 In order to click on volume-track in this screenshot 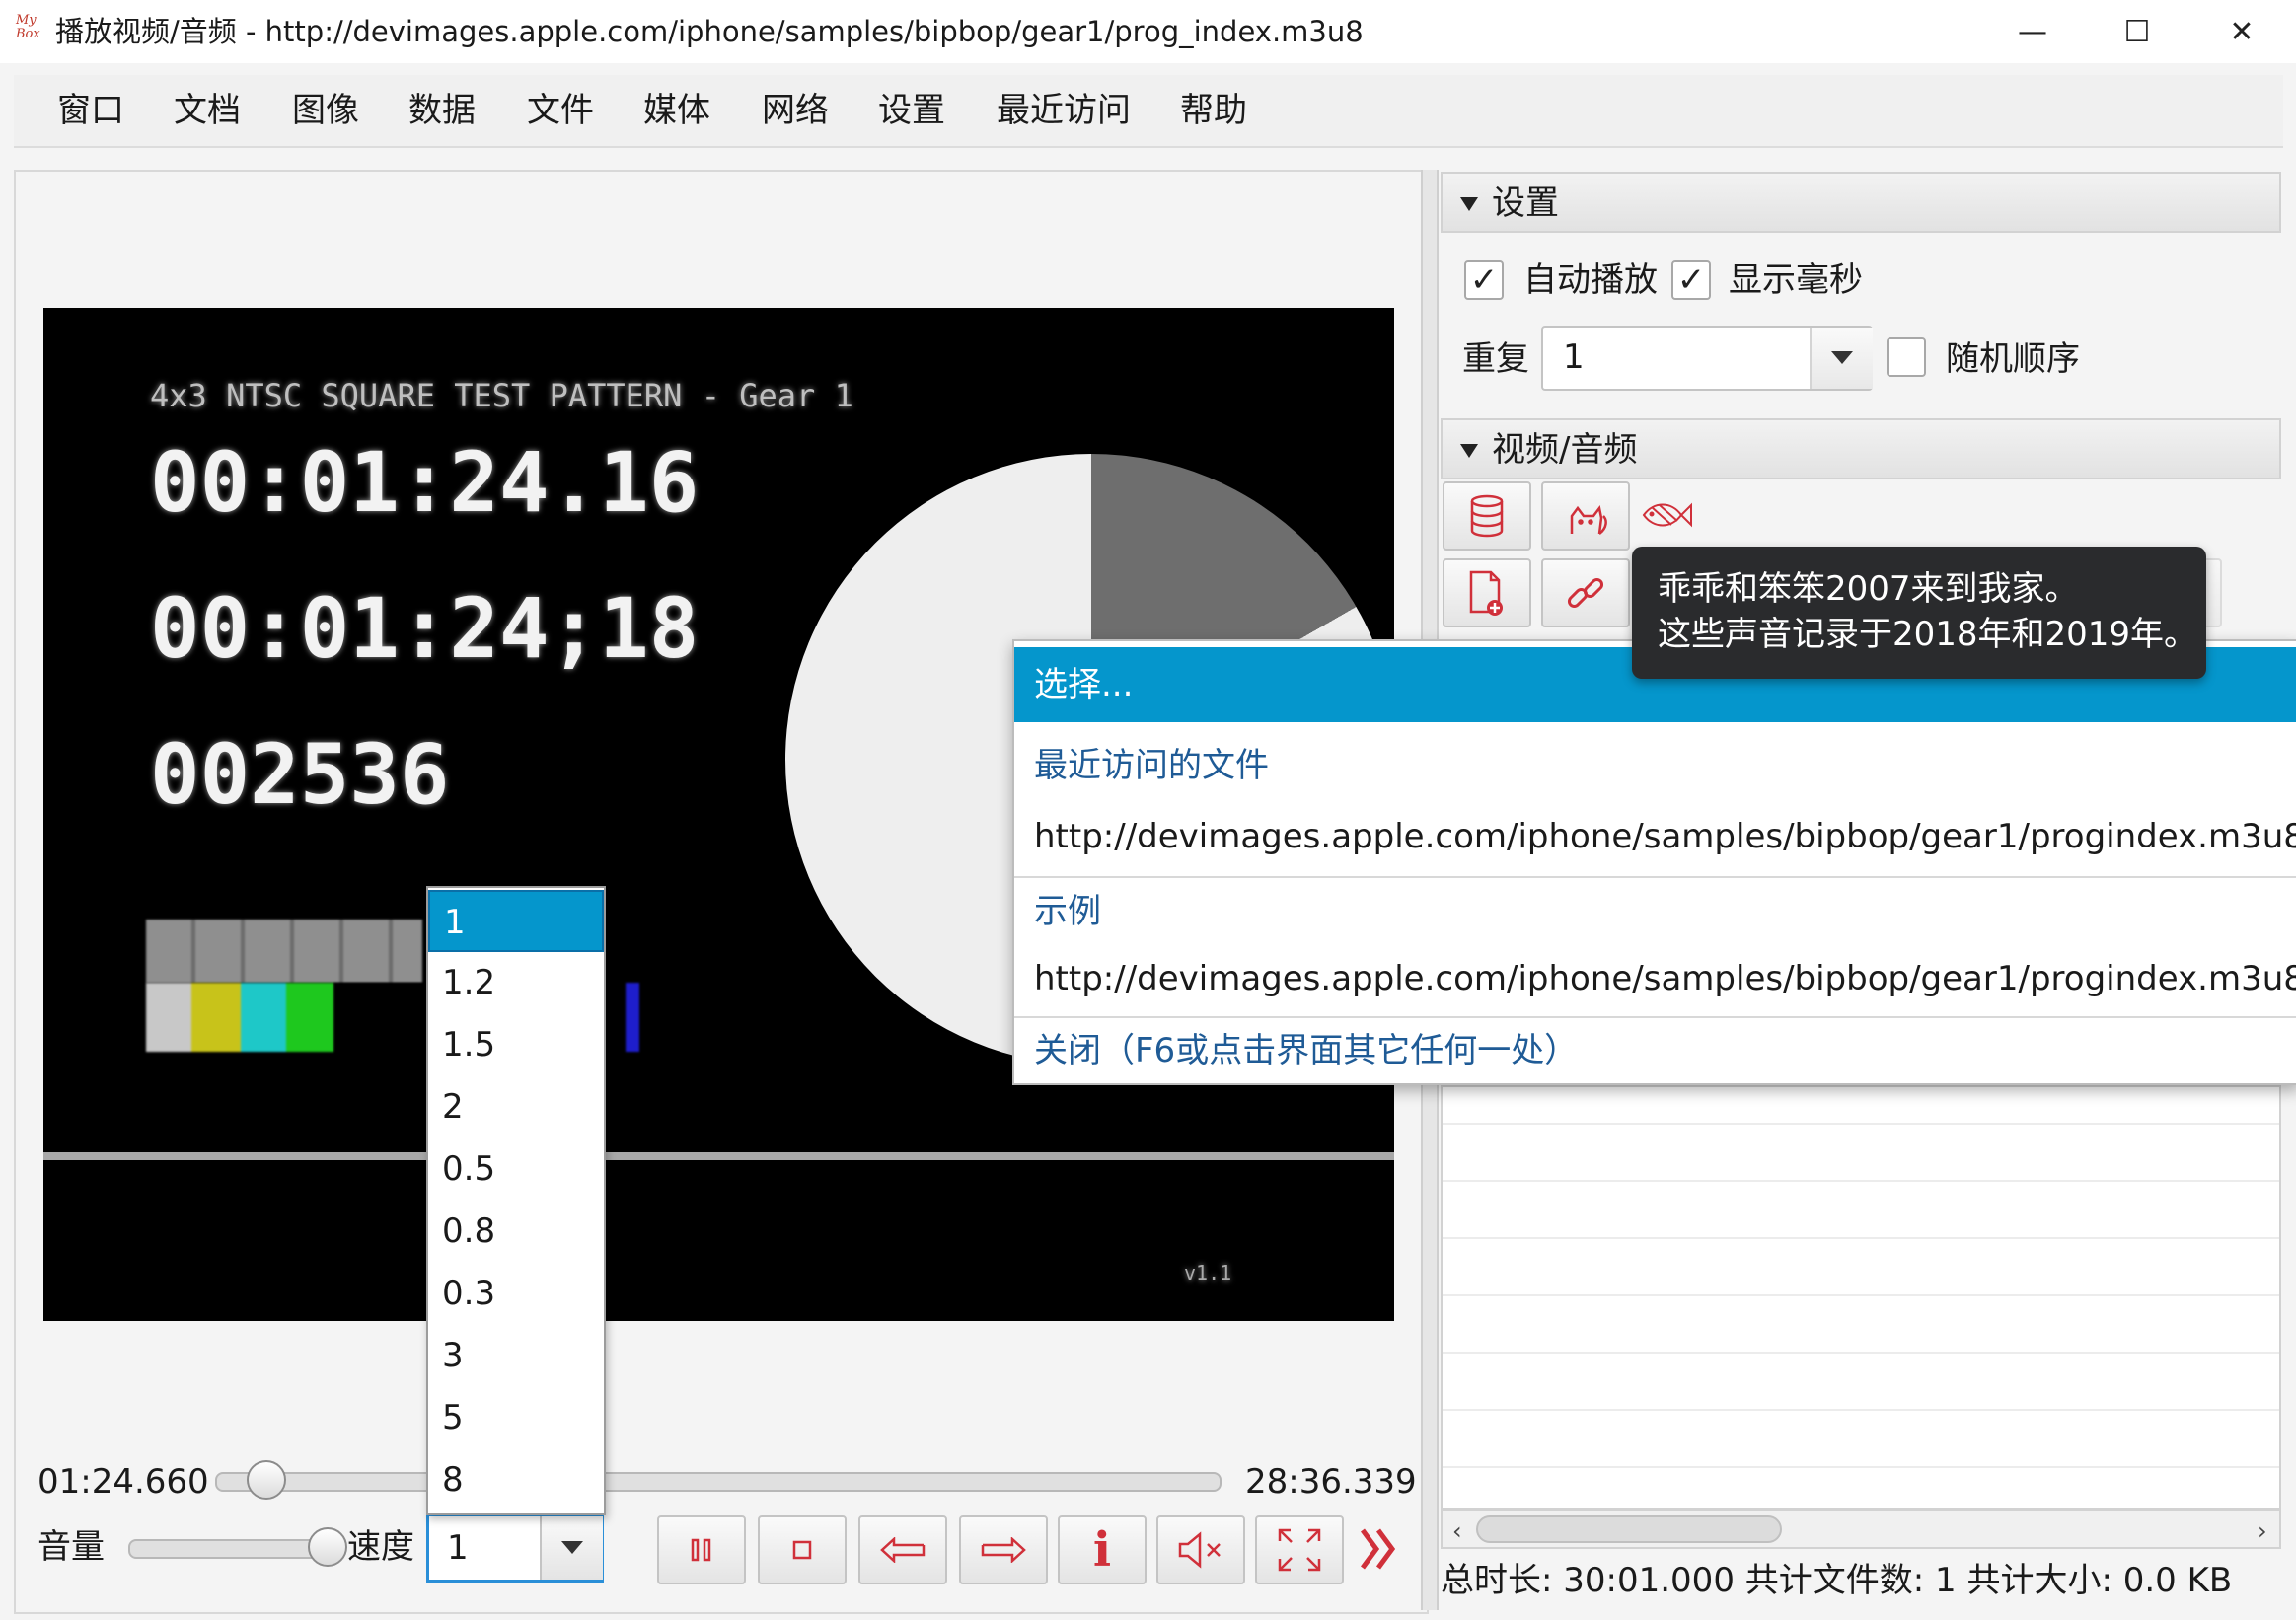, I will do `click(229, 1549)`.